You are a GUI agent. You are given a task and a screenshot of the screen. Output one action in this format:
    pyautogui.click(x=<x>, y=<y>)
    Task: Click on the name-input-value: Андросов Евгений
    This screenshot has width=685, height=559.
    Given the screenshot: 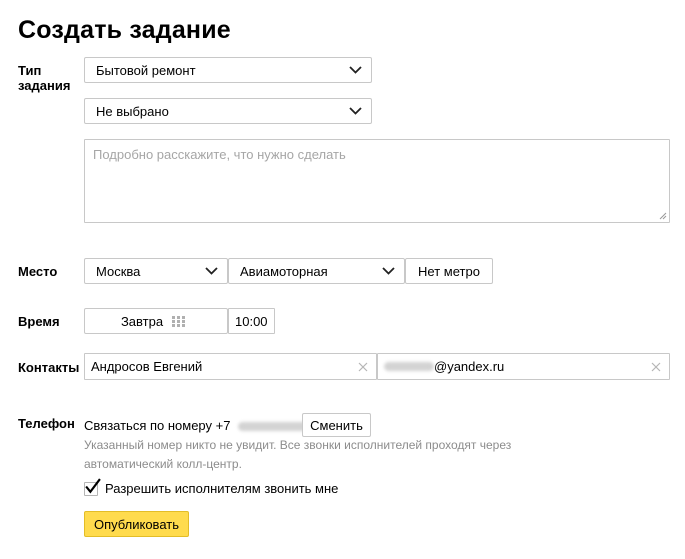 What is the action you would take?
    pyautogui.click(x=147, y=366)
    